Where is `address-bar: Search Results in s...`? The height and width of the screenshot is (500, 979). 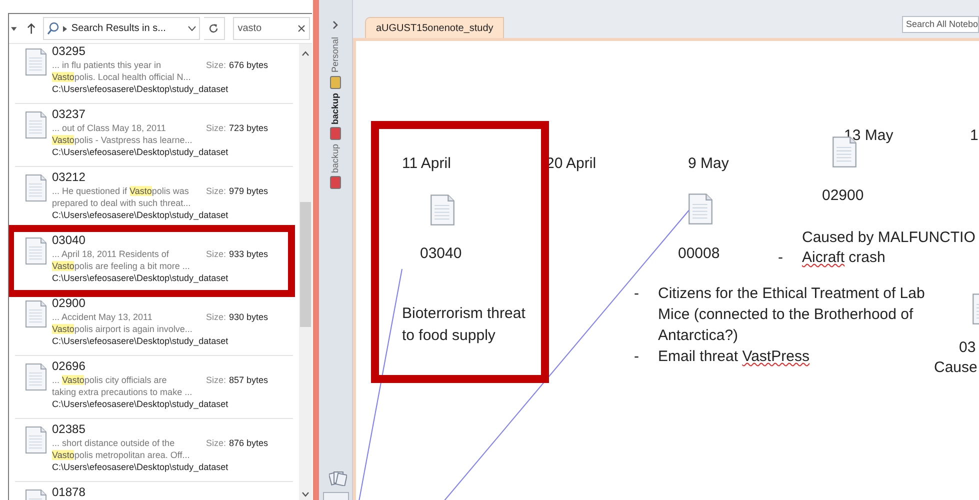 address-bar: Search Results in s... is located at coordinates (121, 28).